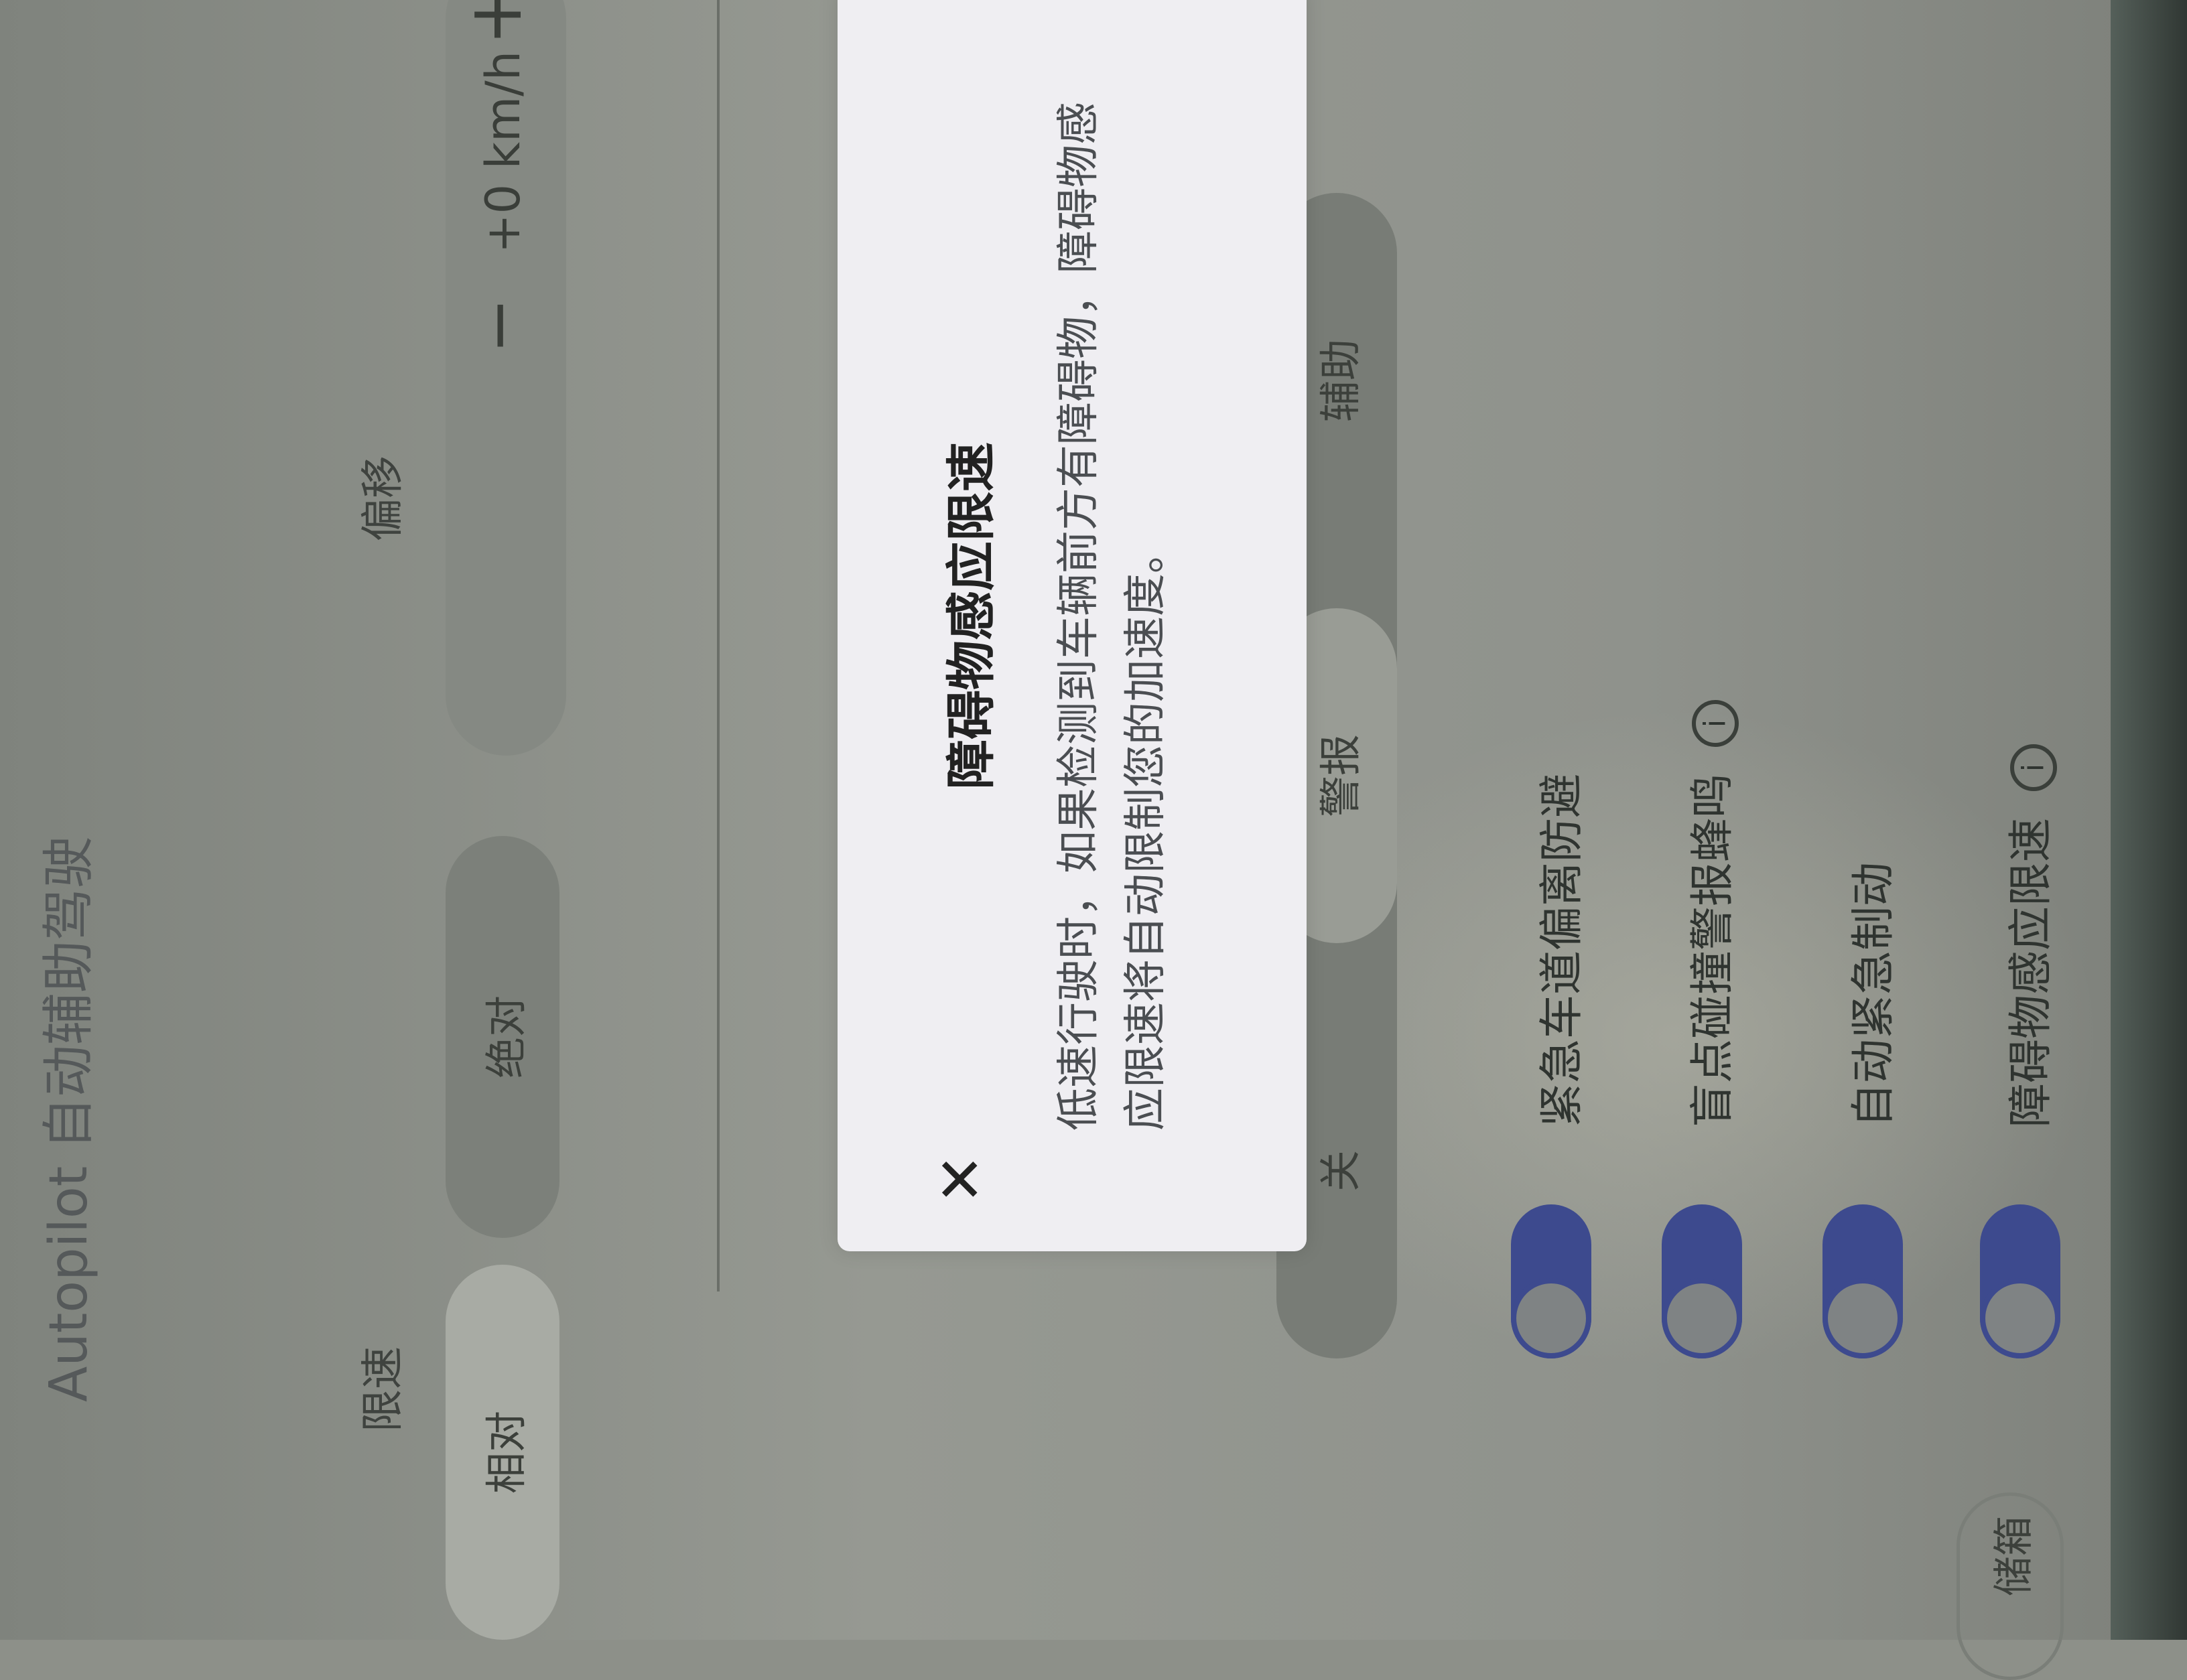 Image resolution: width=2187 pixels, height=1680 pixels. Describe the element at coordinates (972, 615) in the screenshot. I see `modal-title: 障碍物感应限速` at that location.